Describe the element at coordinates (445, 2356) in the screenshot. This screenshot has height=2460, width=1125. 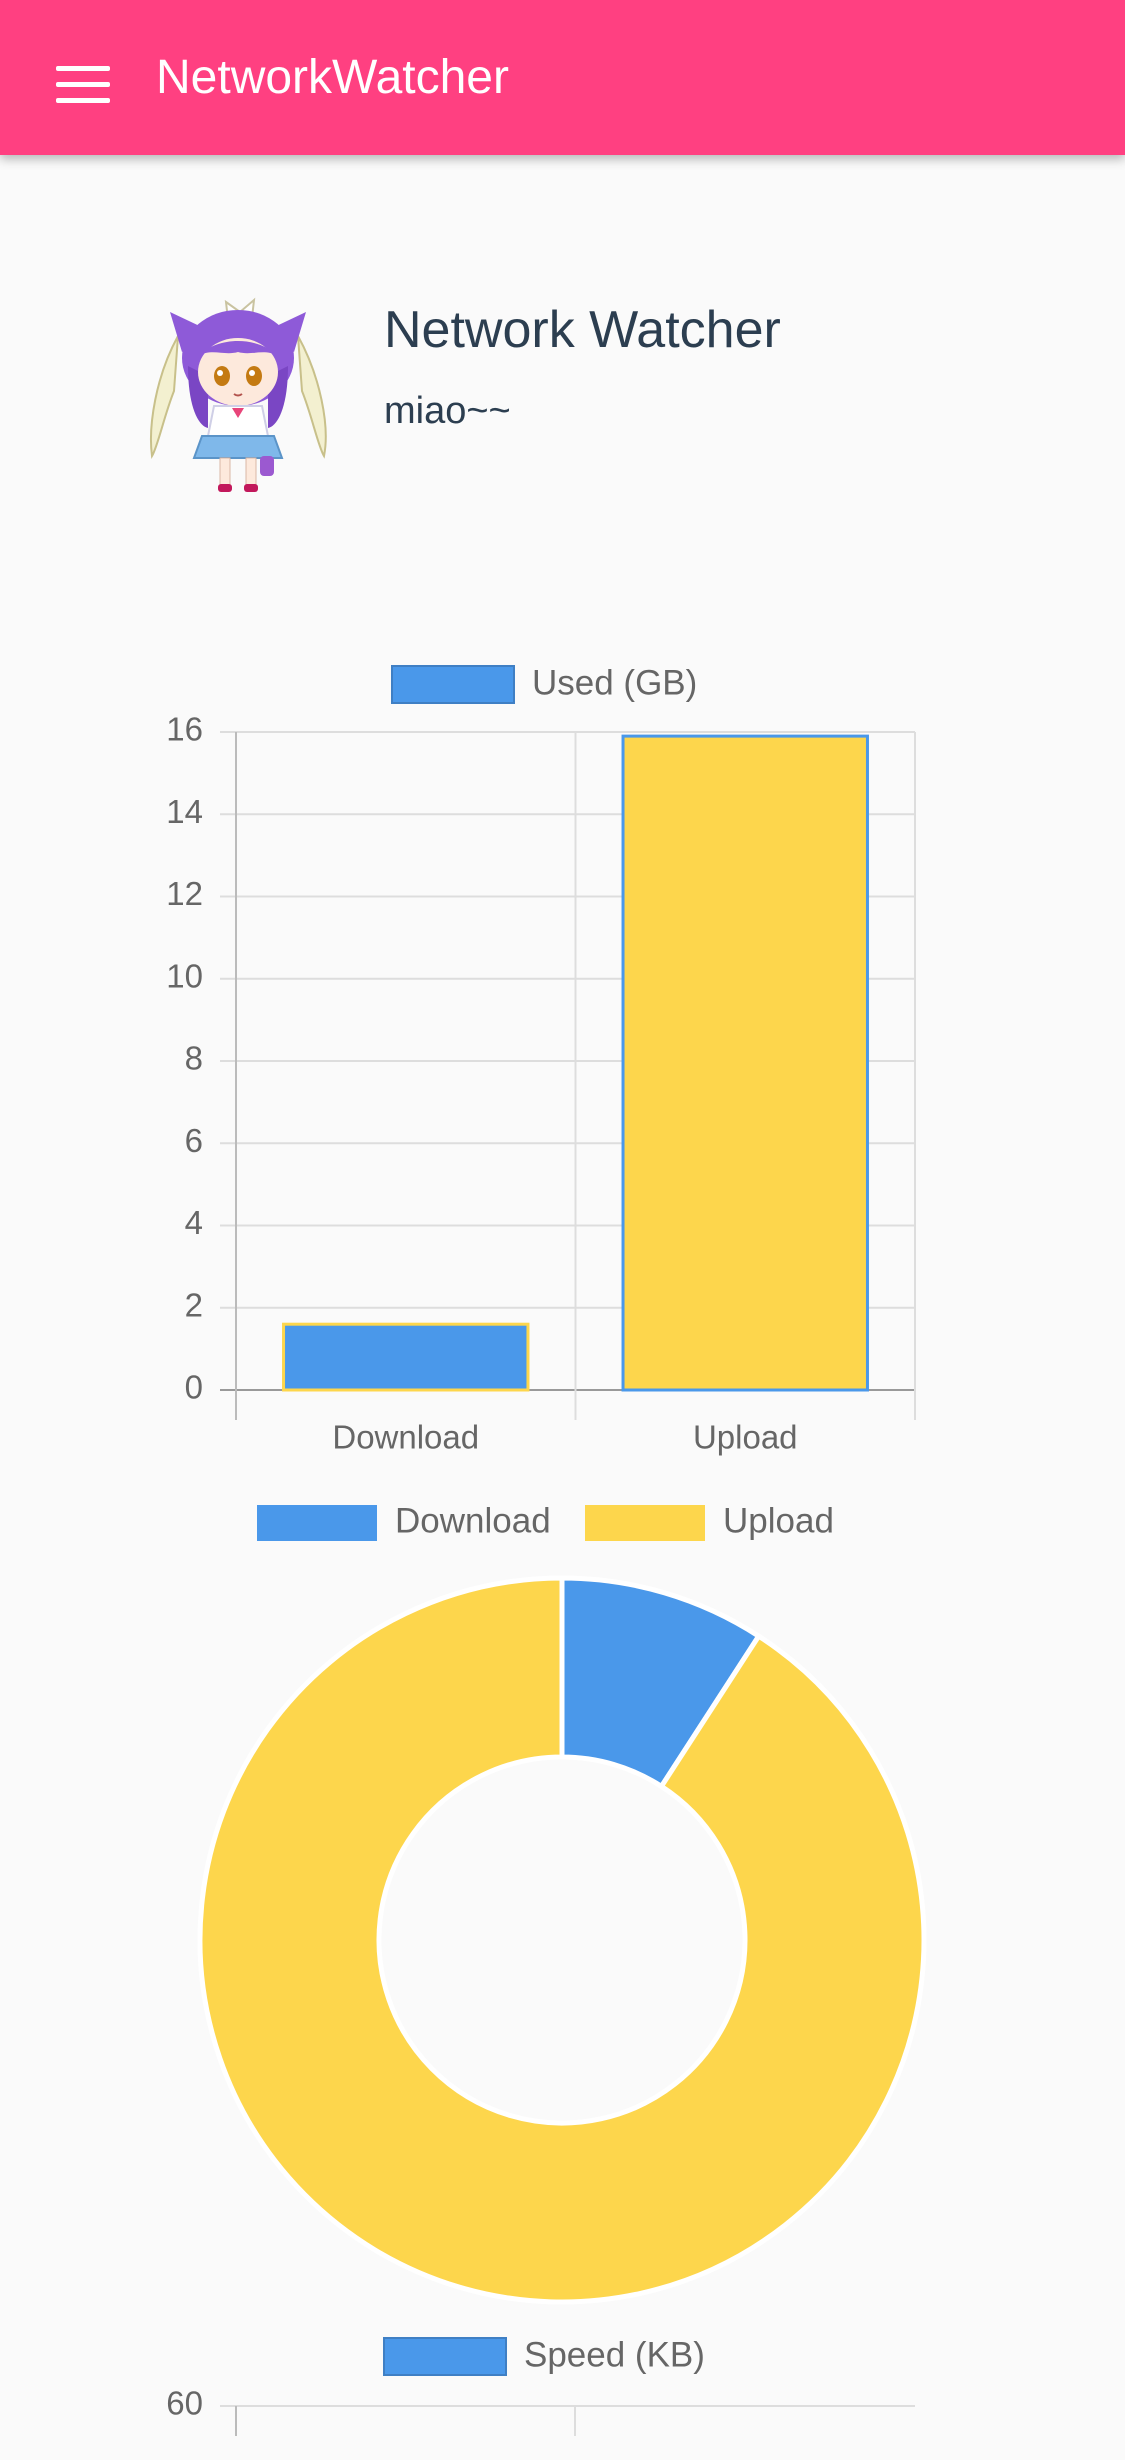
I see `legend-swatch-speed` at that location.